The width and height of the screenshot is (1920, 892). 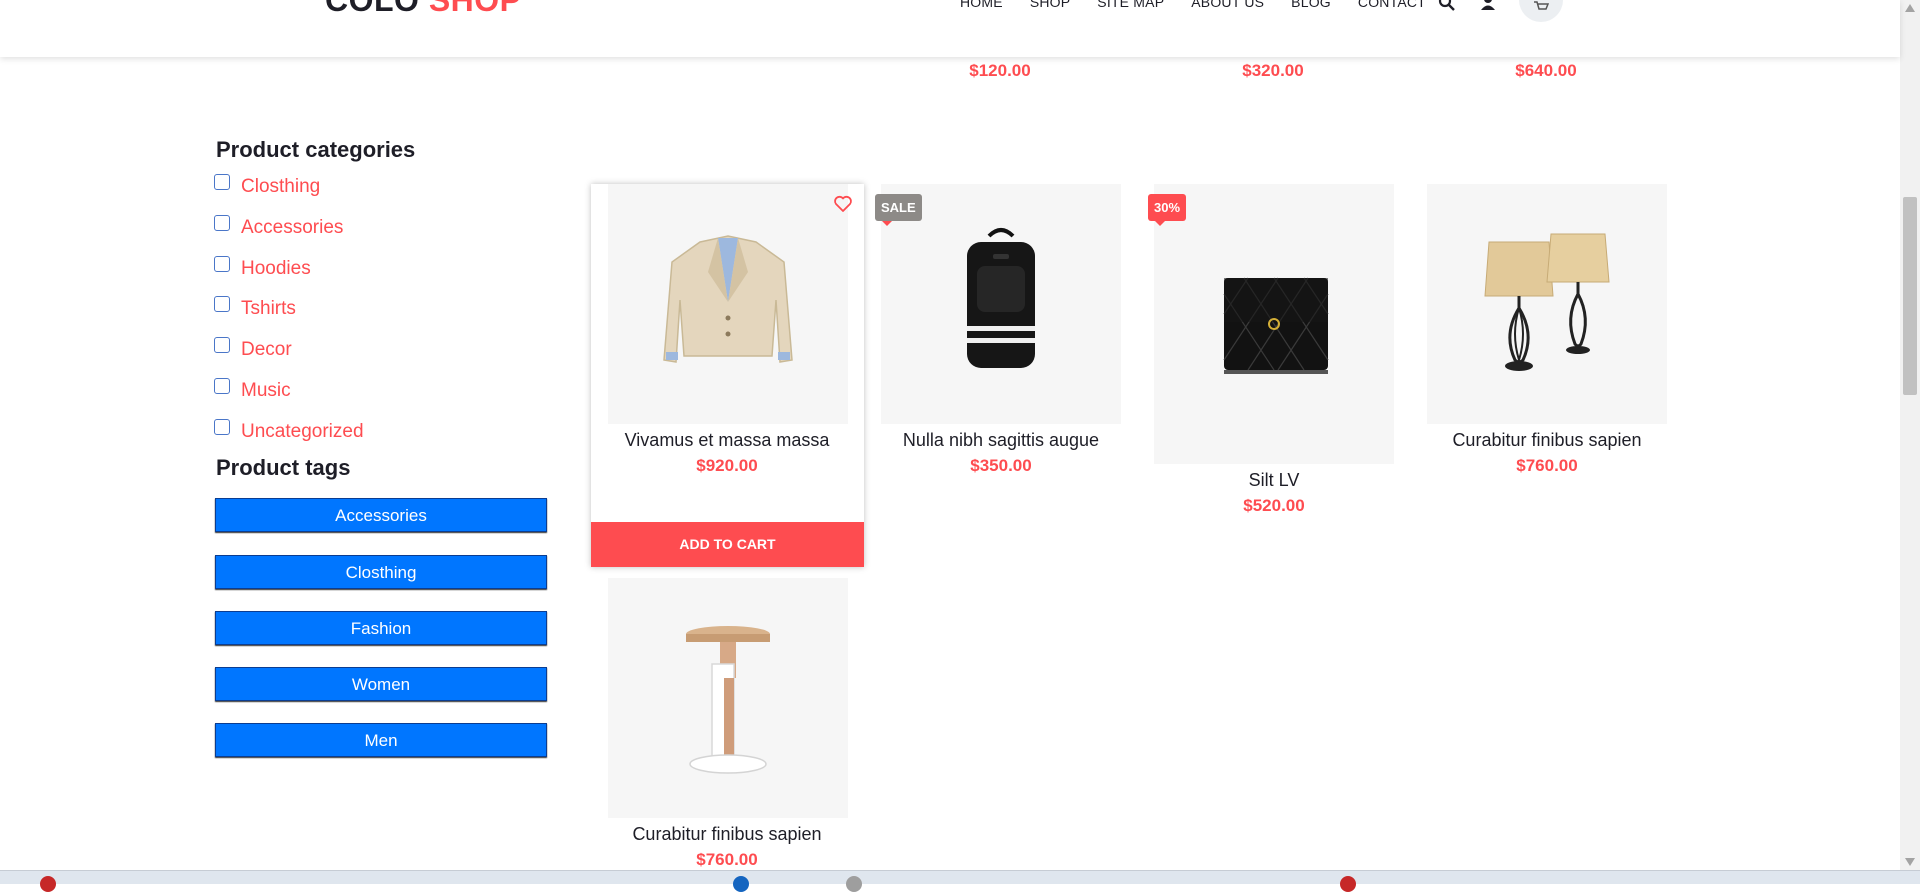 What do you see at coordinates (1167, 210) in the screenshot?
I see `discount-badge: 30%` at bounding box center [1167, 210].